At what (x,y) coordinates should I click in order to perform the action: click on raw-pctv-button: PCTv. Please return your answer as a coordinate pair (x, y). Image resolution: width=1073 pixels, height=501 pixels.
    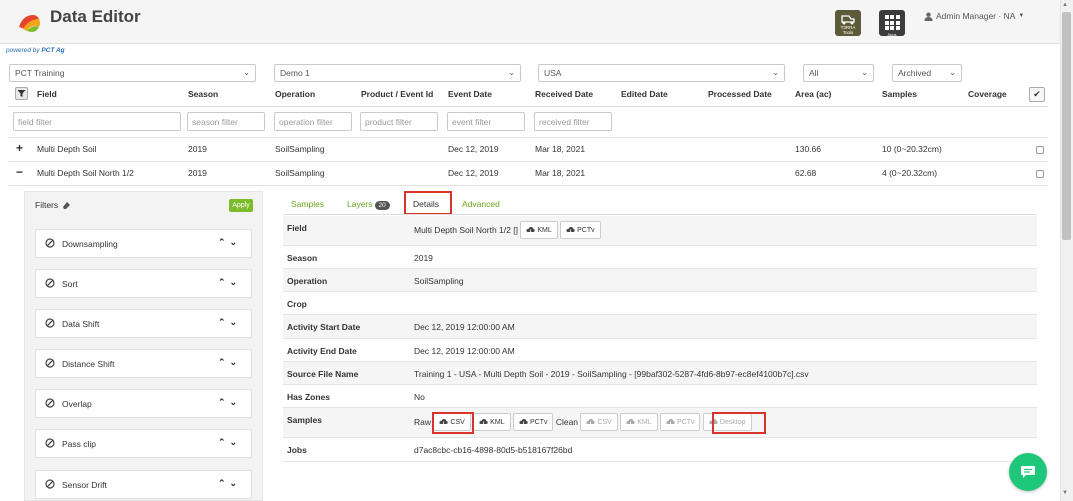
    Looking at the image, I should click on (533, 422).